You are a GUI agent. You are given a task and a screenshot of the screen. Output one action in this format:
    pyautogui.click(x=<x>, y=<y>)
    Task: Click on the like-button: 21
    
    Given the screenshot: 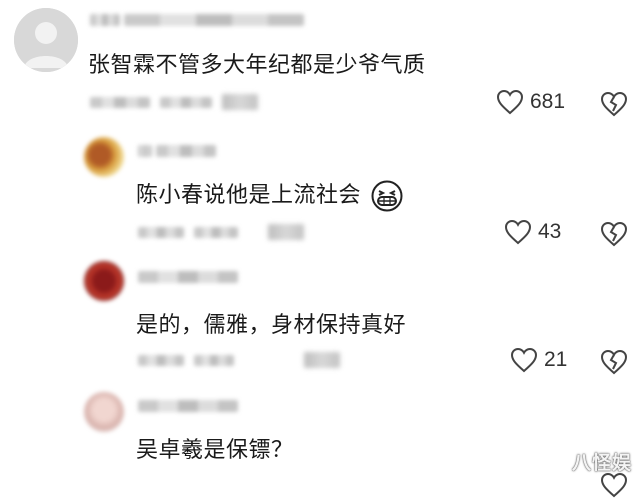 What is the action you would take?
    pyautogui.click(x=538, y=360)
    